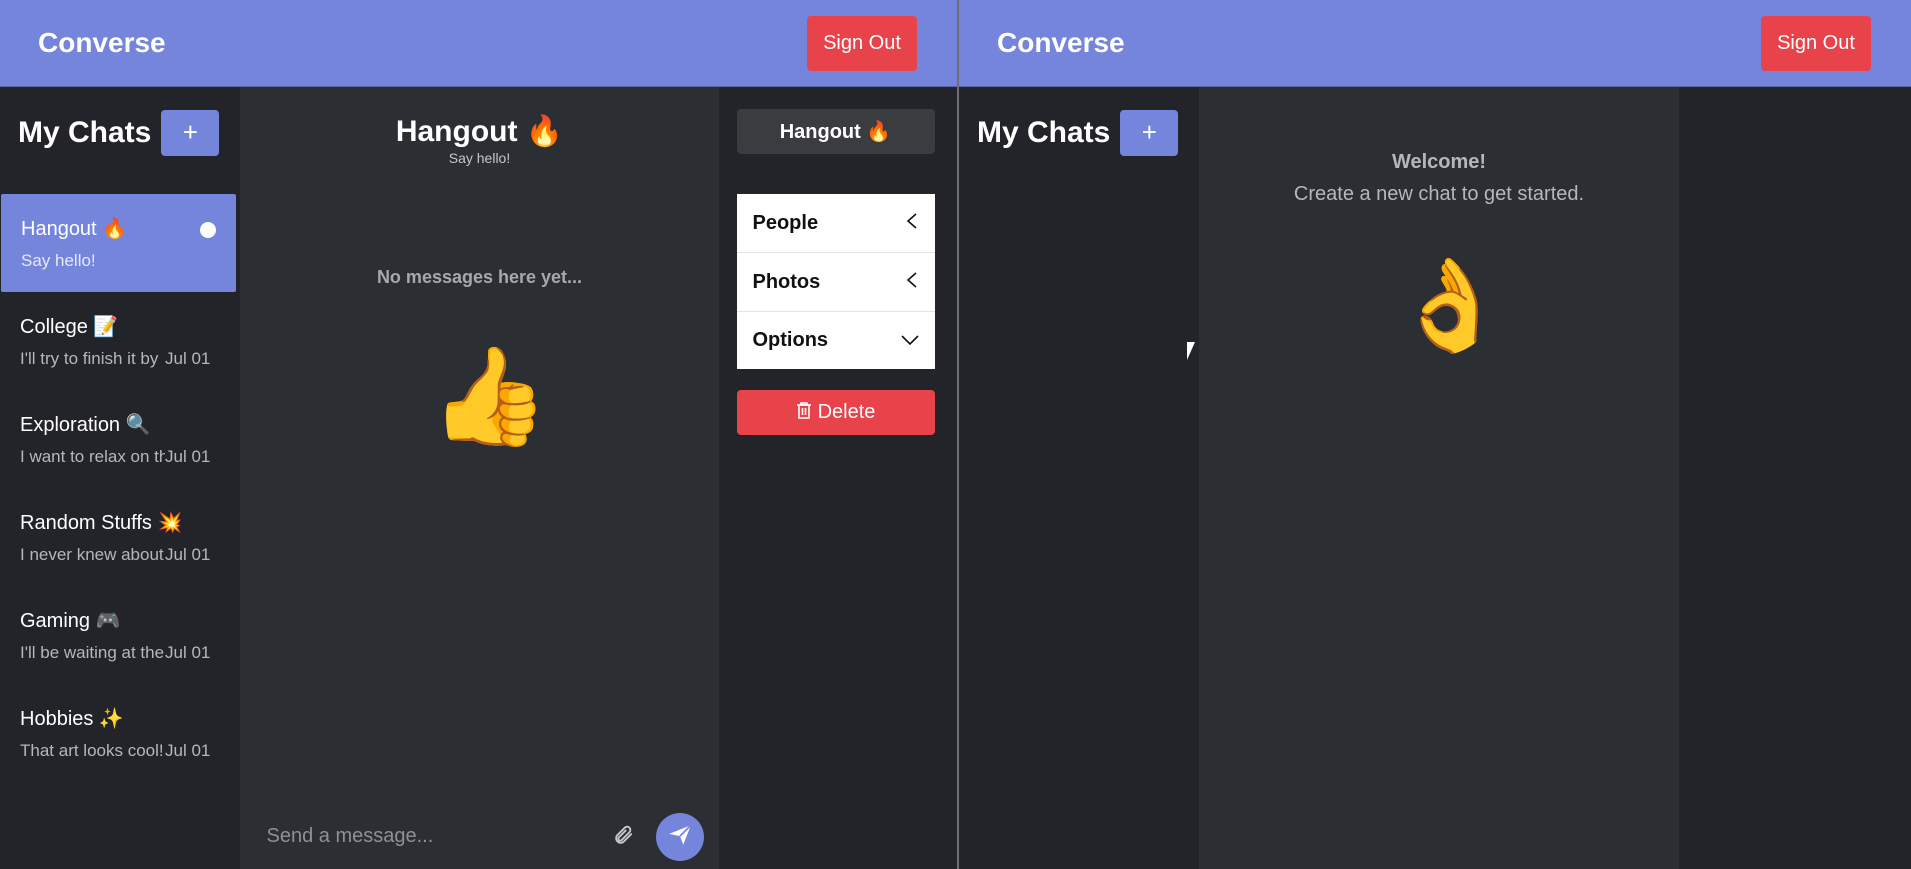  What do you see at coordinates (207, 230) in the screenshot?
I see `unread-dot-icon` at bounding box center [207, 230].